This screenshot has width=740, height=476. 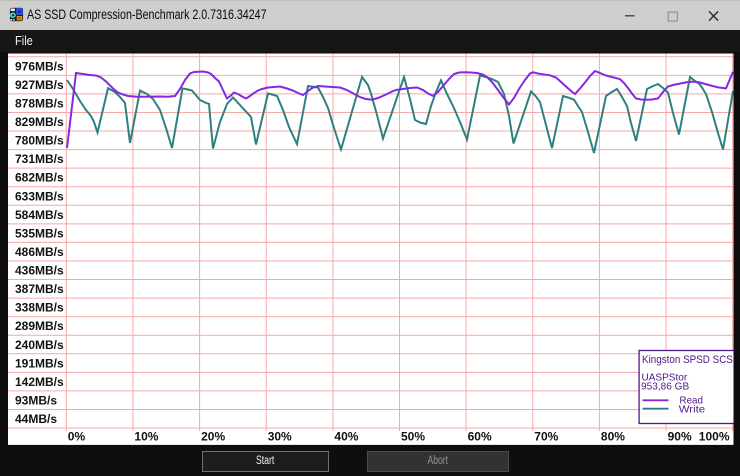 I want to click on svg-text: 486MB/s, so click(x=39, y=252).